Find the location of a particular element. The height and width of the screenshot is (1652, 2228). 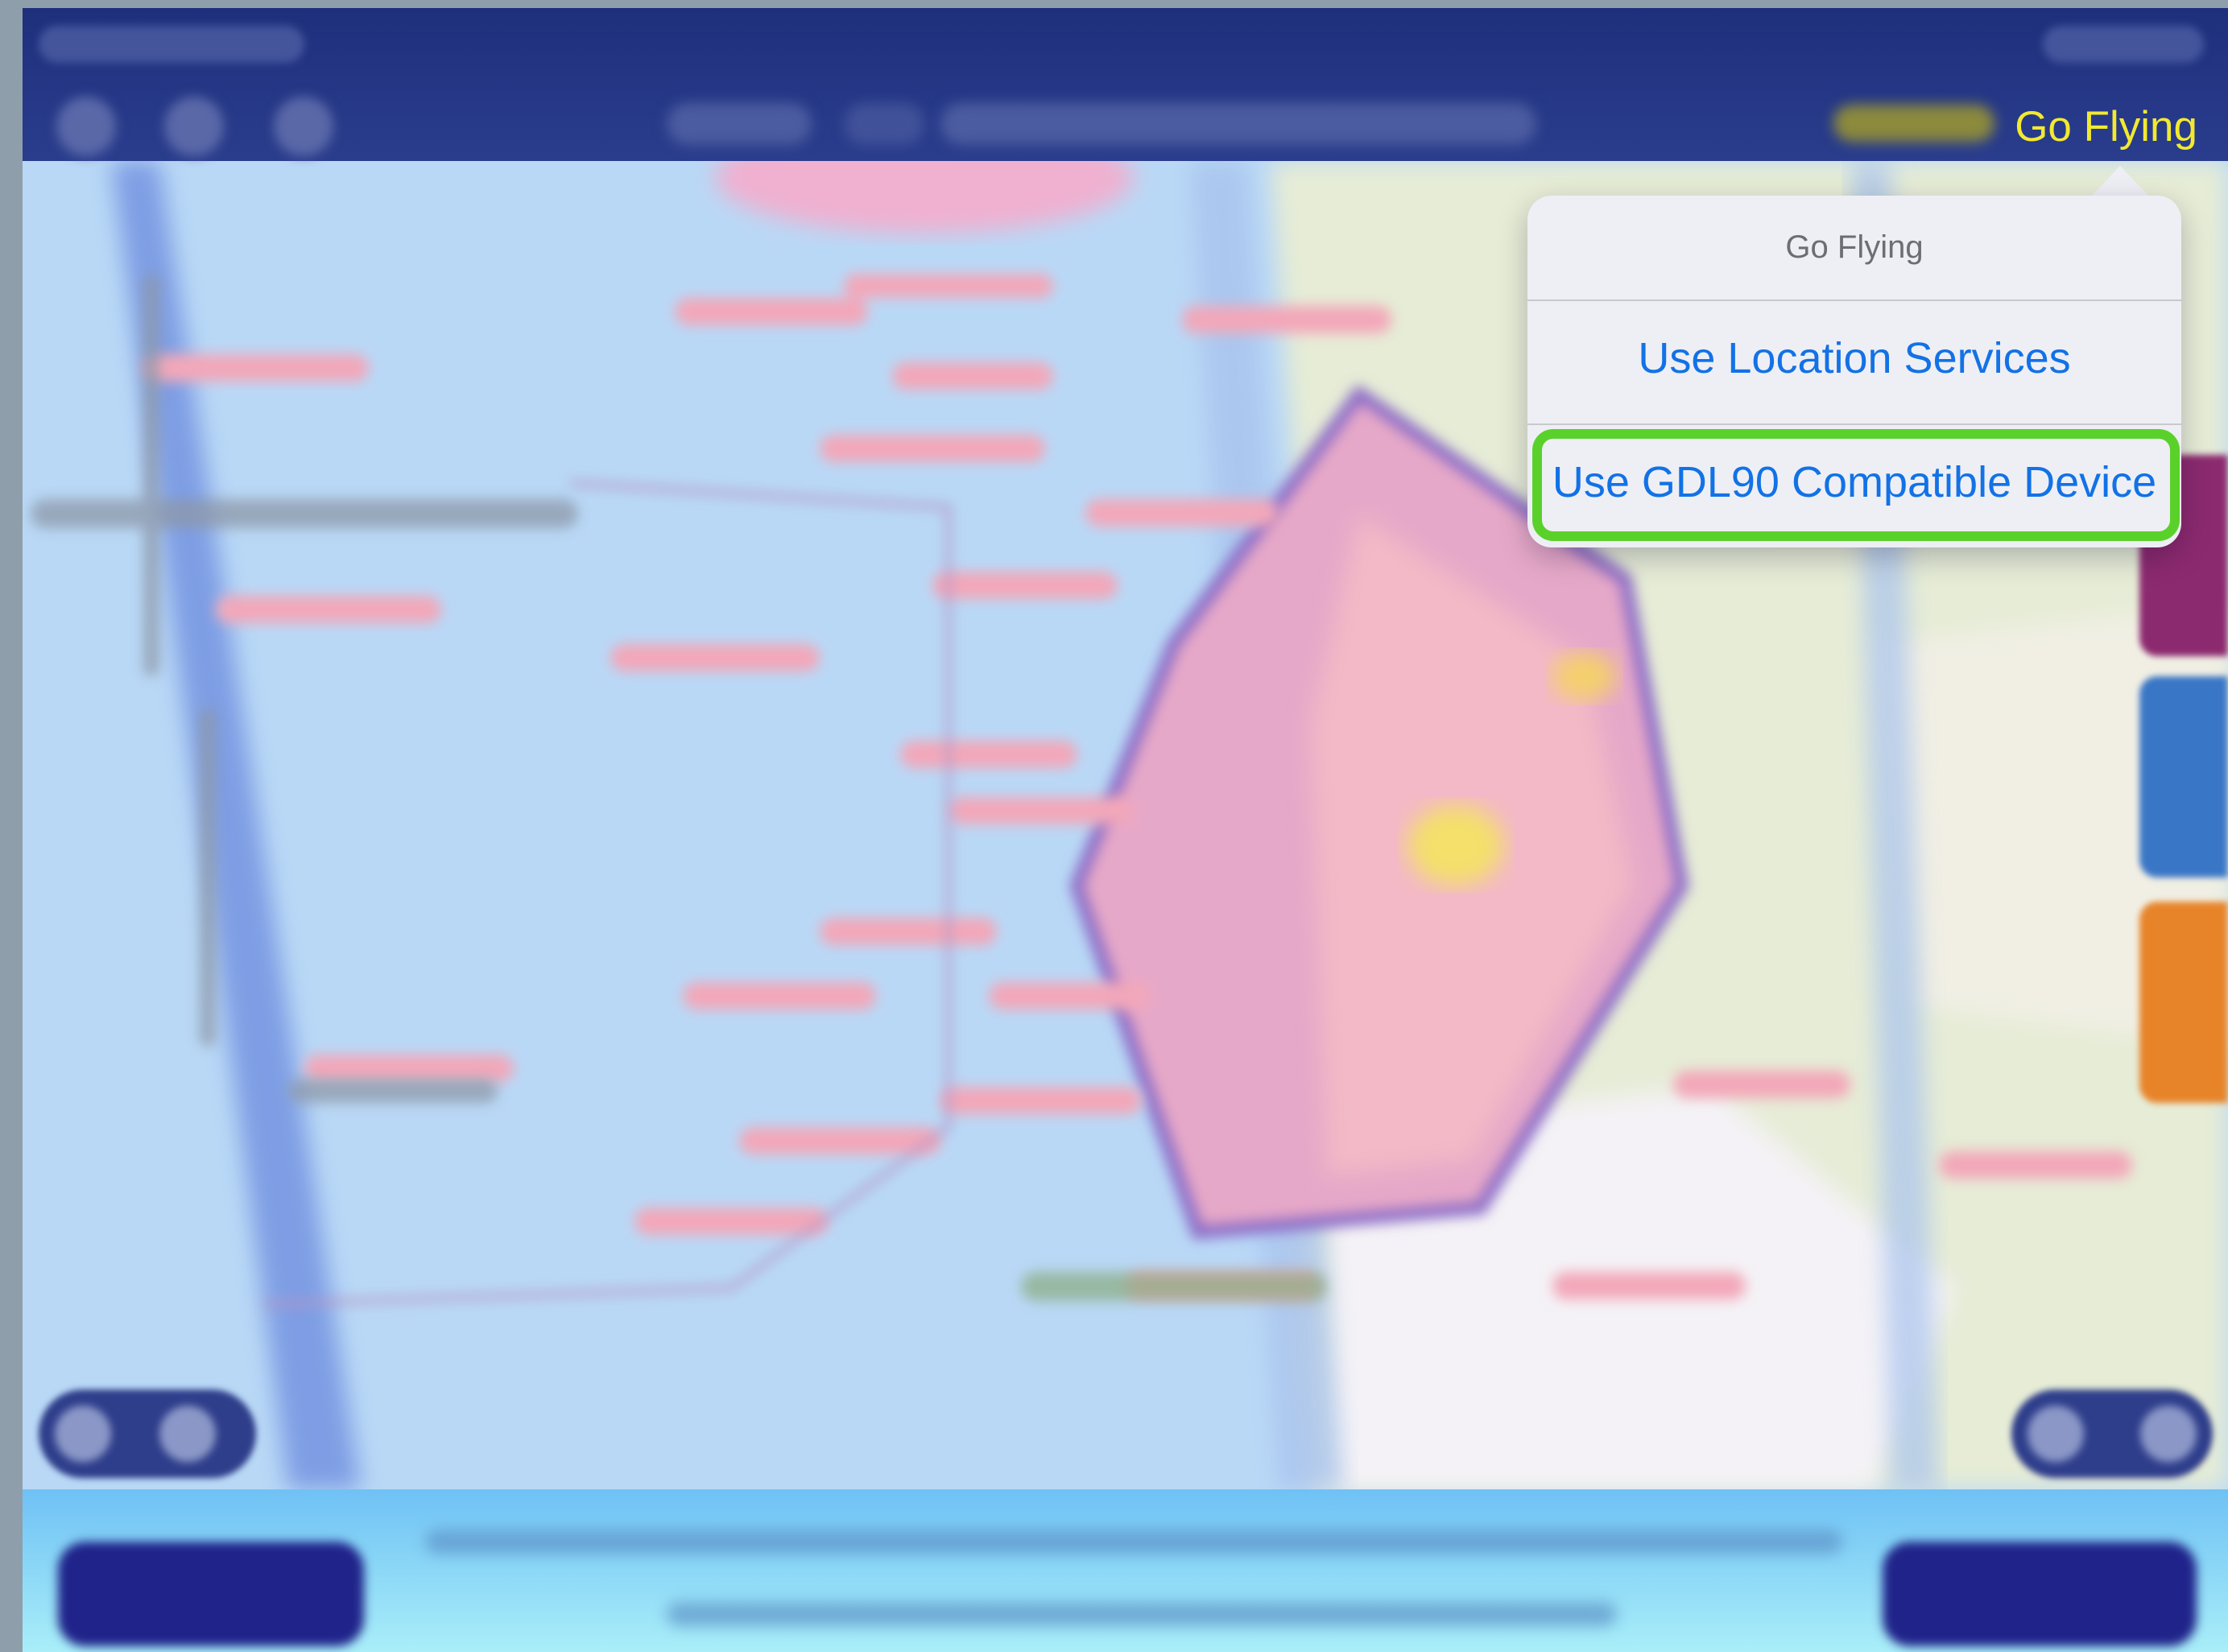

search-icon is located at coordinates (303, 127).